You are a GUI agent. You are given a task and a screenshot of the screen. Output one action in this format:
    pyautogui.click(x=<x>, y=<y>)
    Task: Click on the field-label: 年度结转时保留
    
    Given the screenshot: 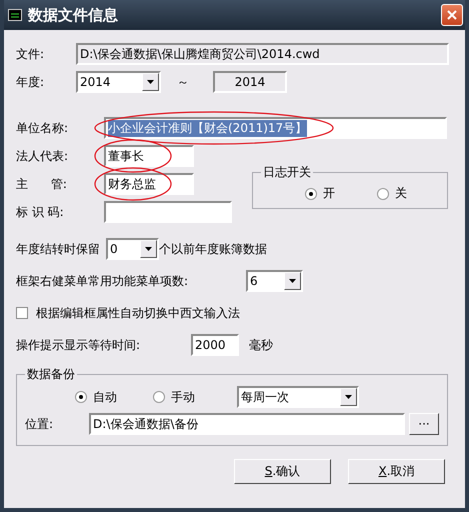 What is the action you would take?
    pyautogui.click(x=58, y=249)
    